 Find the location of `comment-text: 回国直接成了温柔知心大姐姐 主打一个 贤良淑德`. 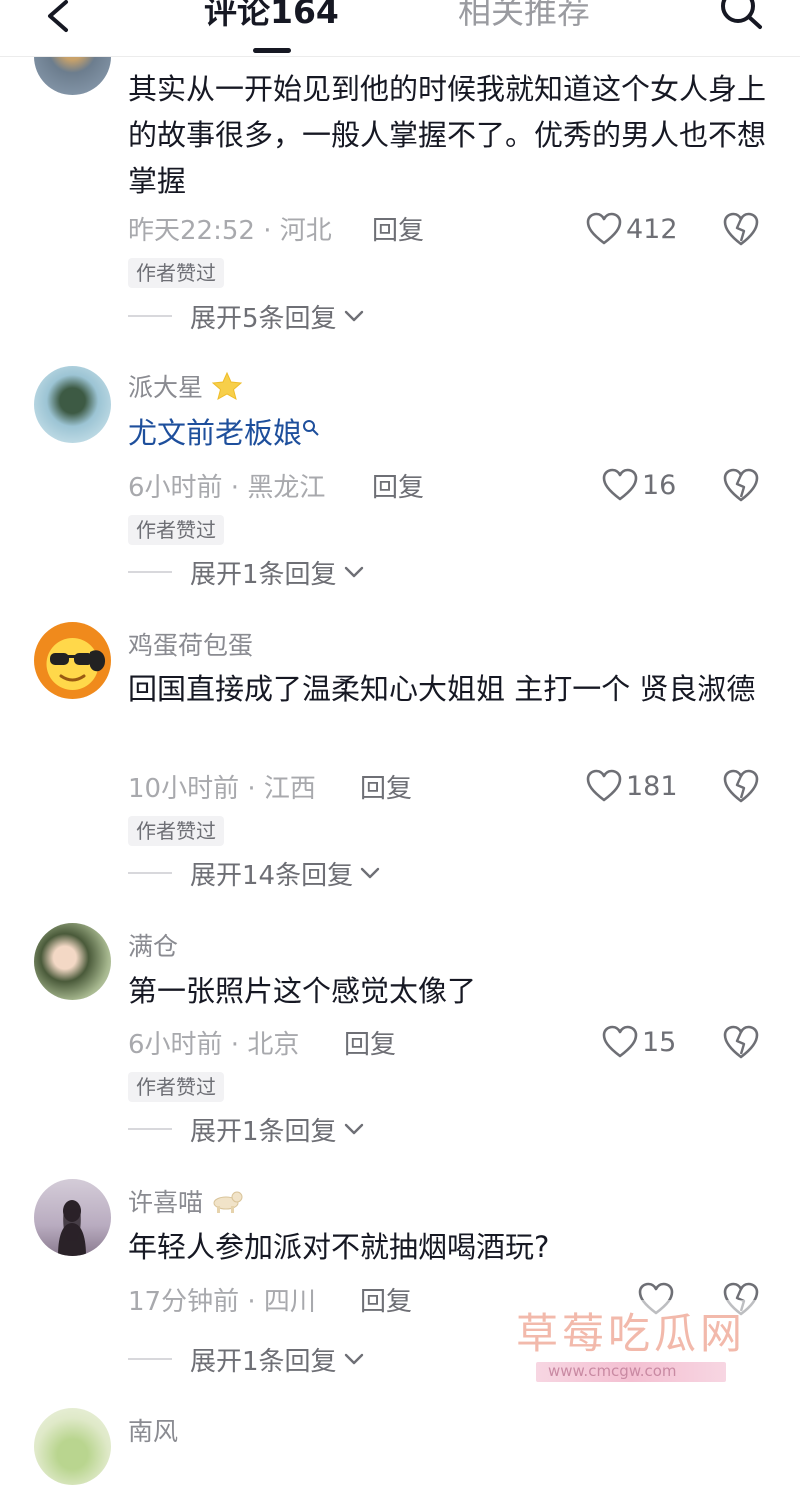

comment-text: 回国直接成了温柔知心大姐姐 主打一个 贤良淑德 is located at coordinates (442, 689).